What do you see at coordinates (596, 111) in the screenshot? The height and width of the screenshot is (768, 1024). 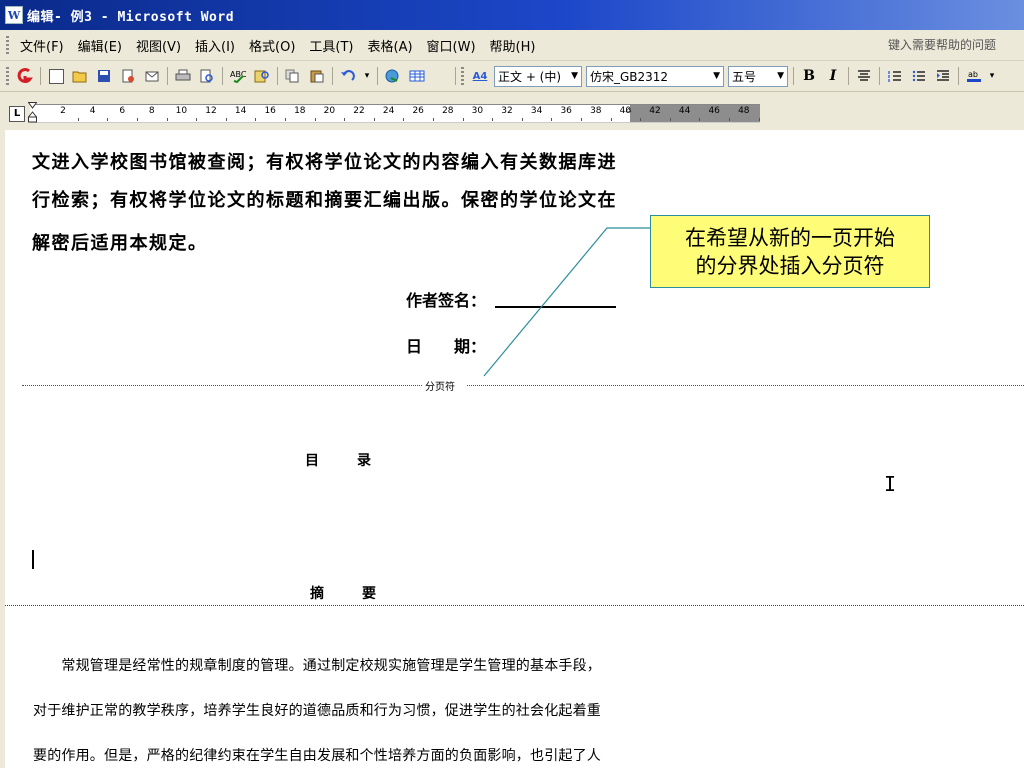 I see `ruler-number: 38` at bounding box center [596, 111].